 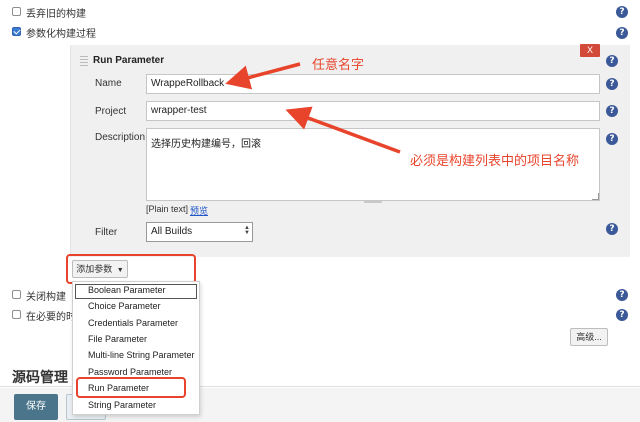 I want to click on name-annotation-arrow, so click(x=263, y=76).